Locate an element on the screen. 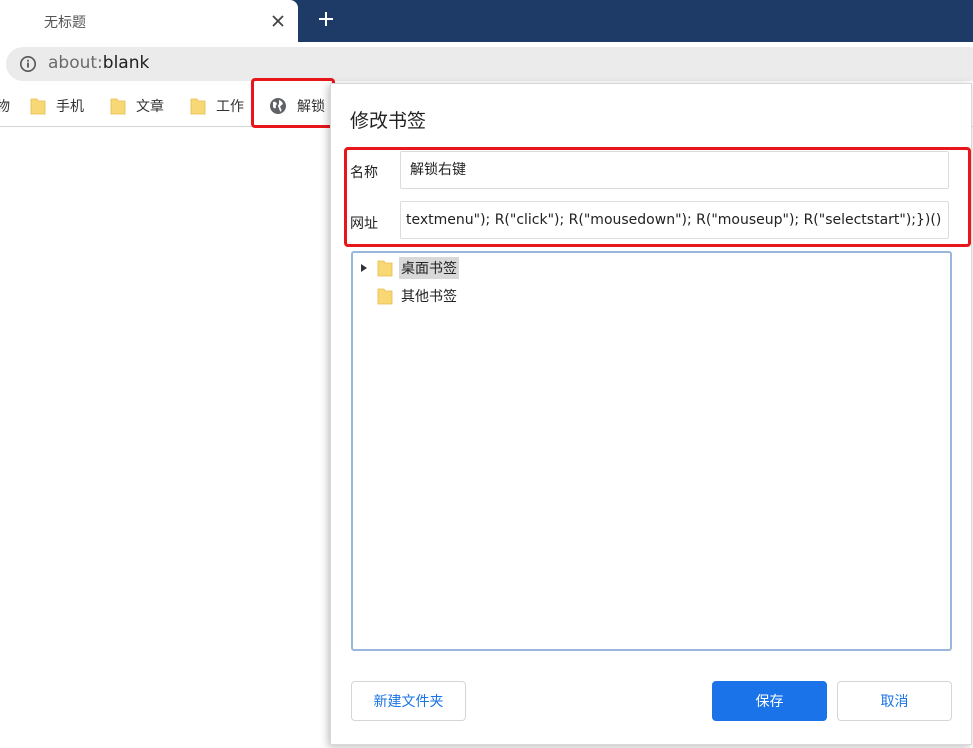 Image resolution: width=973 pixels, height=748 pixels. bookmark-folder-phone: 手机 is located at coordinates (57, 106).